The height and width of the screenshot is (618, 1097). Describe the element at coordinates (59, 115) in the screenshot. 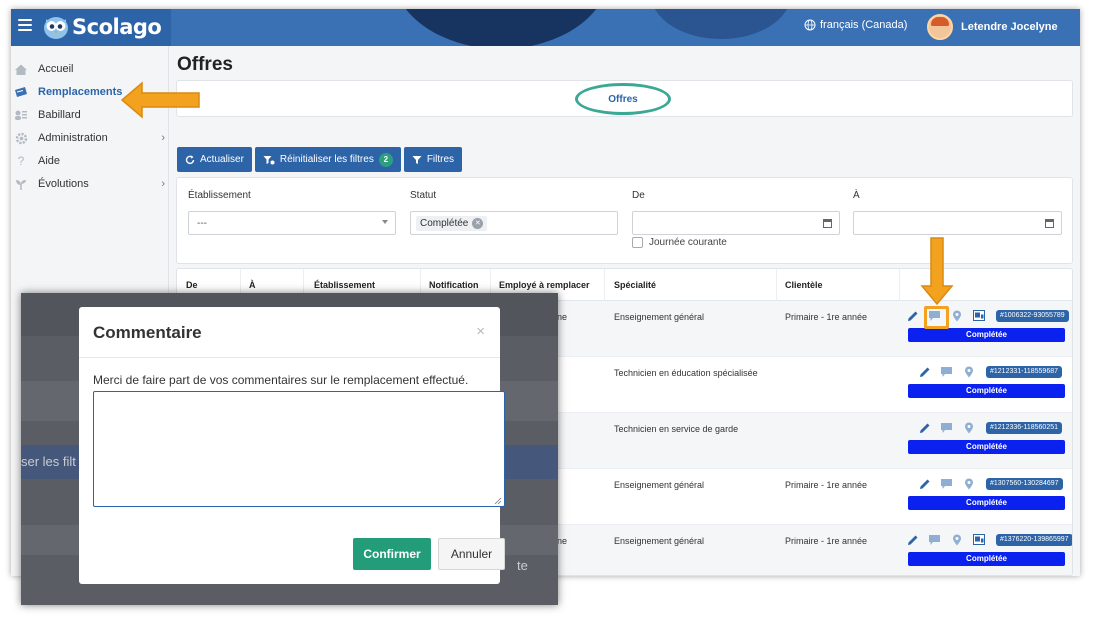

I see `sidebar-item-label: Babillard` at that location.